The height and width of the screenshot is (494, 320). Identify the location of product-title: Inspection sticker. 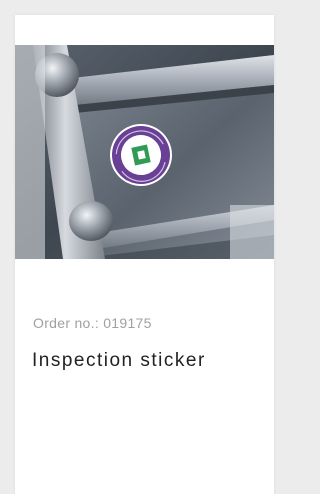
(119, 361).